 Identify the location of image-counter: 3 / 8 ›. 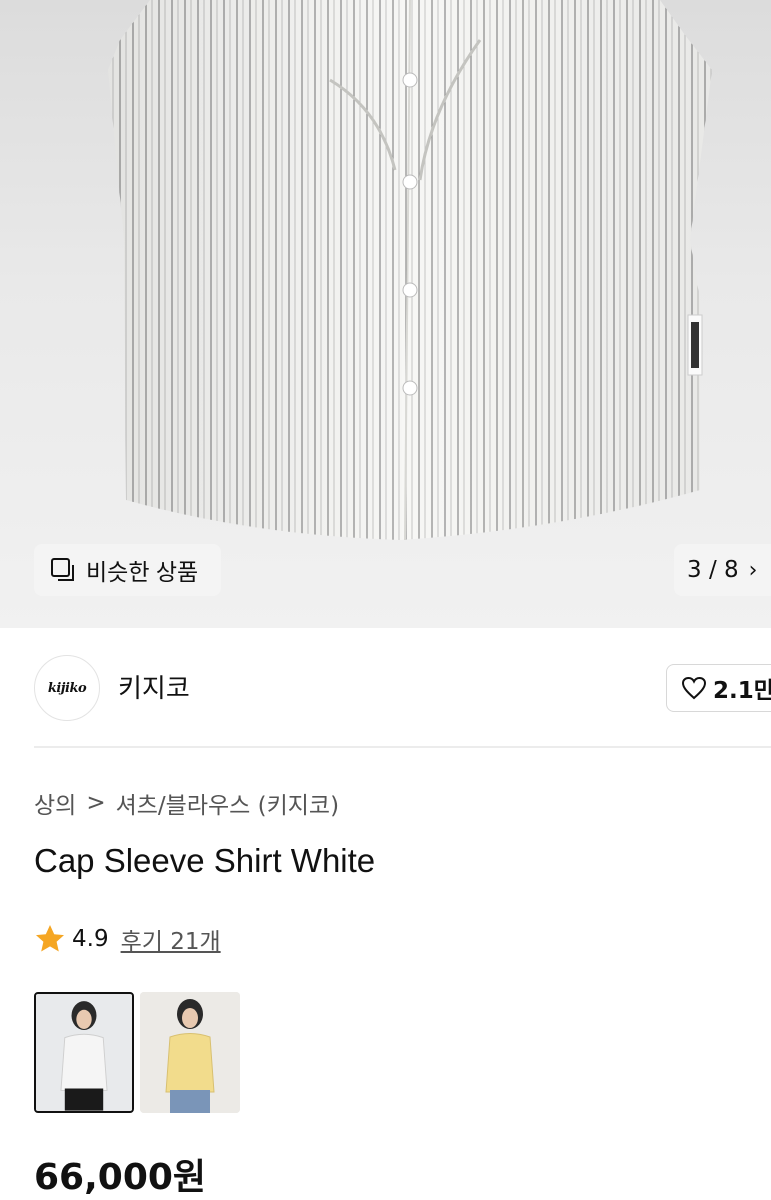
(722, 570).